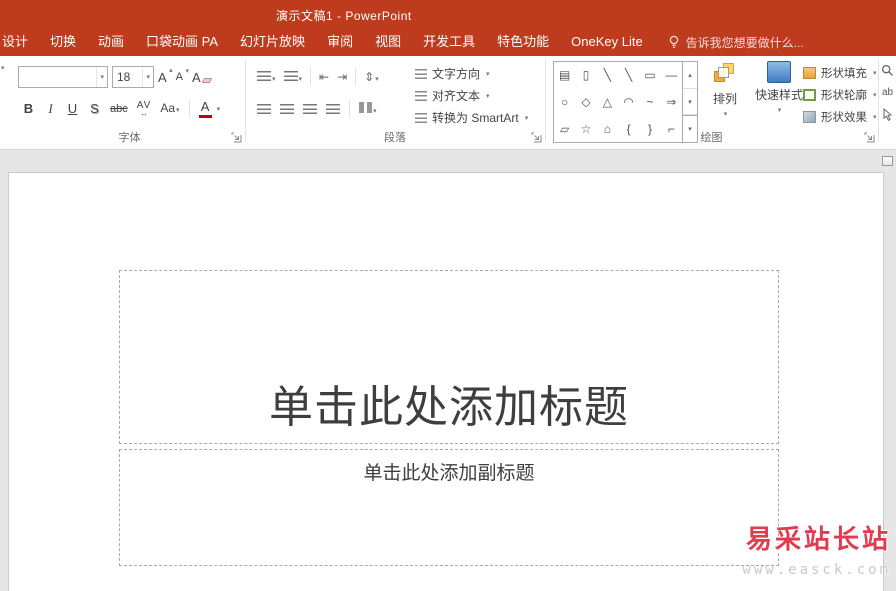 The width and height of the screenshot is (896, 591). Describe the element at coordinates (607, 102) in the screenshot. I see `shape-triangle-icon: △` at that location.